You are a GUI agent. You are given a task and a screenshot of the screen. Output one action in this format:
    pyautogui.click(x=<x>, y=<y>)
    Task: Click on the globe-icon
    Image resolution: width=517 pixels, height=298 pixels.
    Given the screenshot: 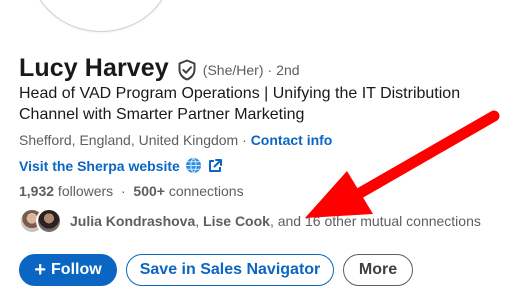 What is the action you would take?
    pyautogui.click(x=193, y=165)
    